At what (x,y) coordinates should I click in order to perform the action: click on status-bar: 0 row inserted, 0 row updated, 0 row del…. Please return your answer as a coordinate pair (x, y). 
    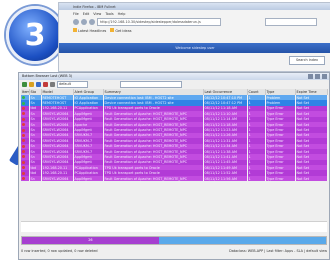
    Looking at the image, I should click on (174, 250).